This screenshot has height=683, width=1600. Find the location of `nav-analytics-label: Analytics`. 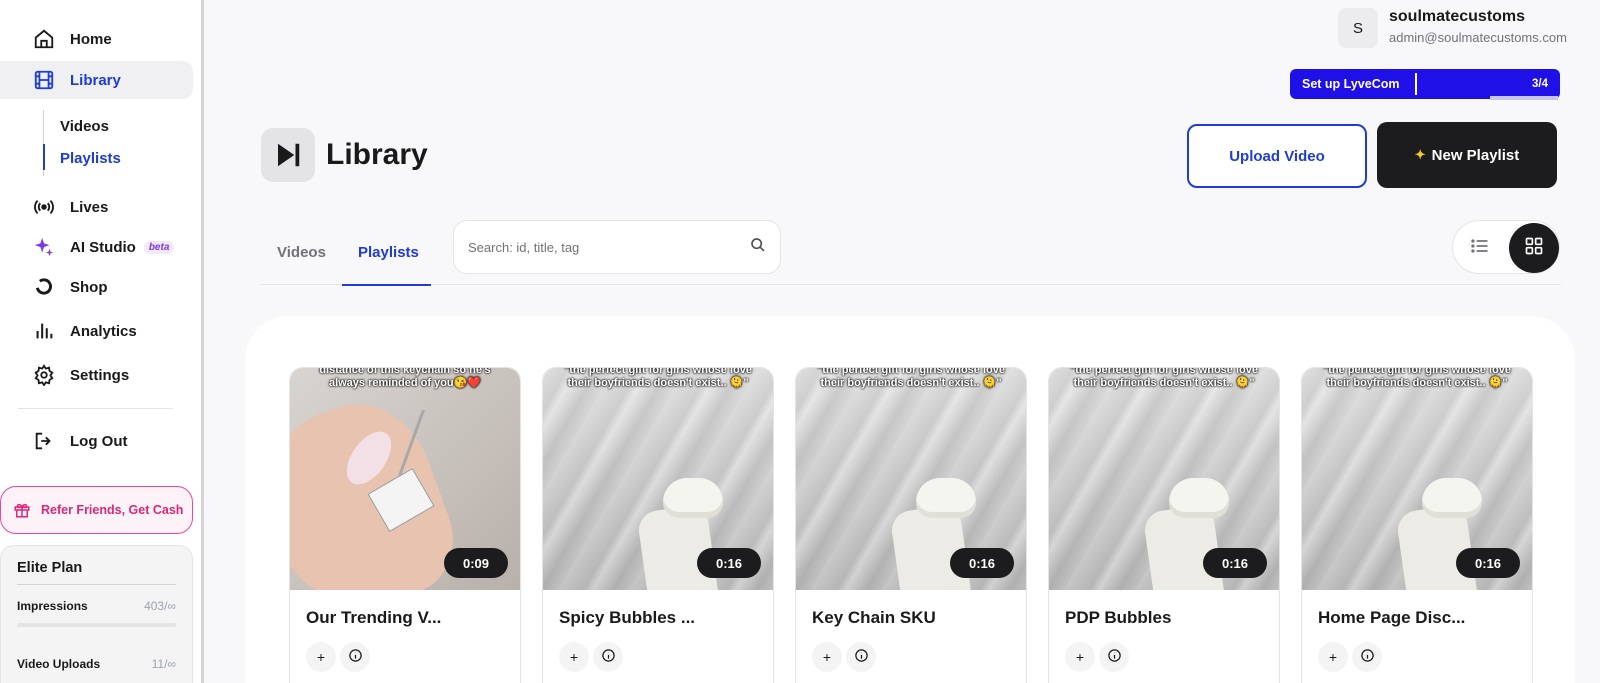

nav-analytics-label: Analytics is located at coordinates (103, 331).